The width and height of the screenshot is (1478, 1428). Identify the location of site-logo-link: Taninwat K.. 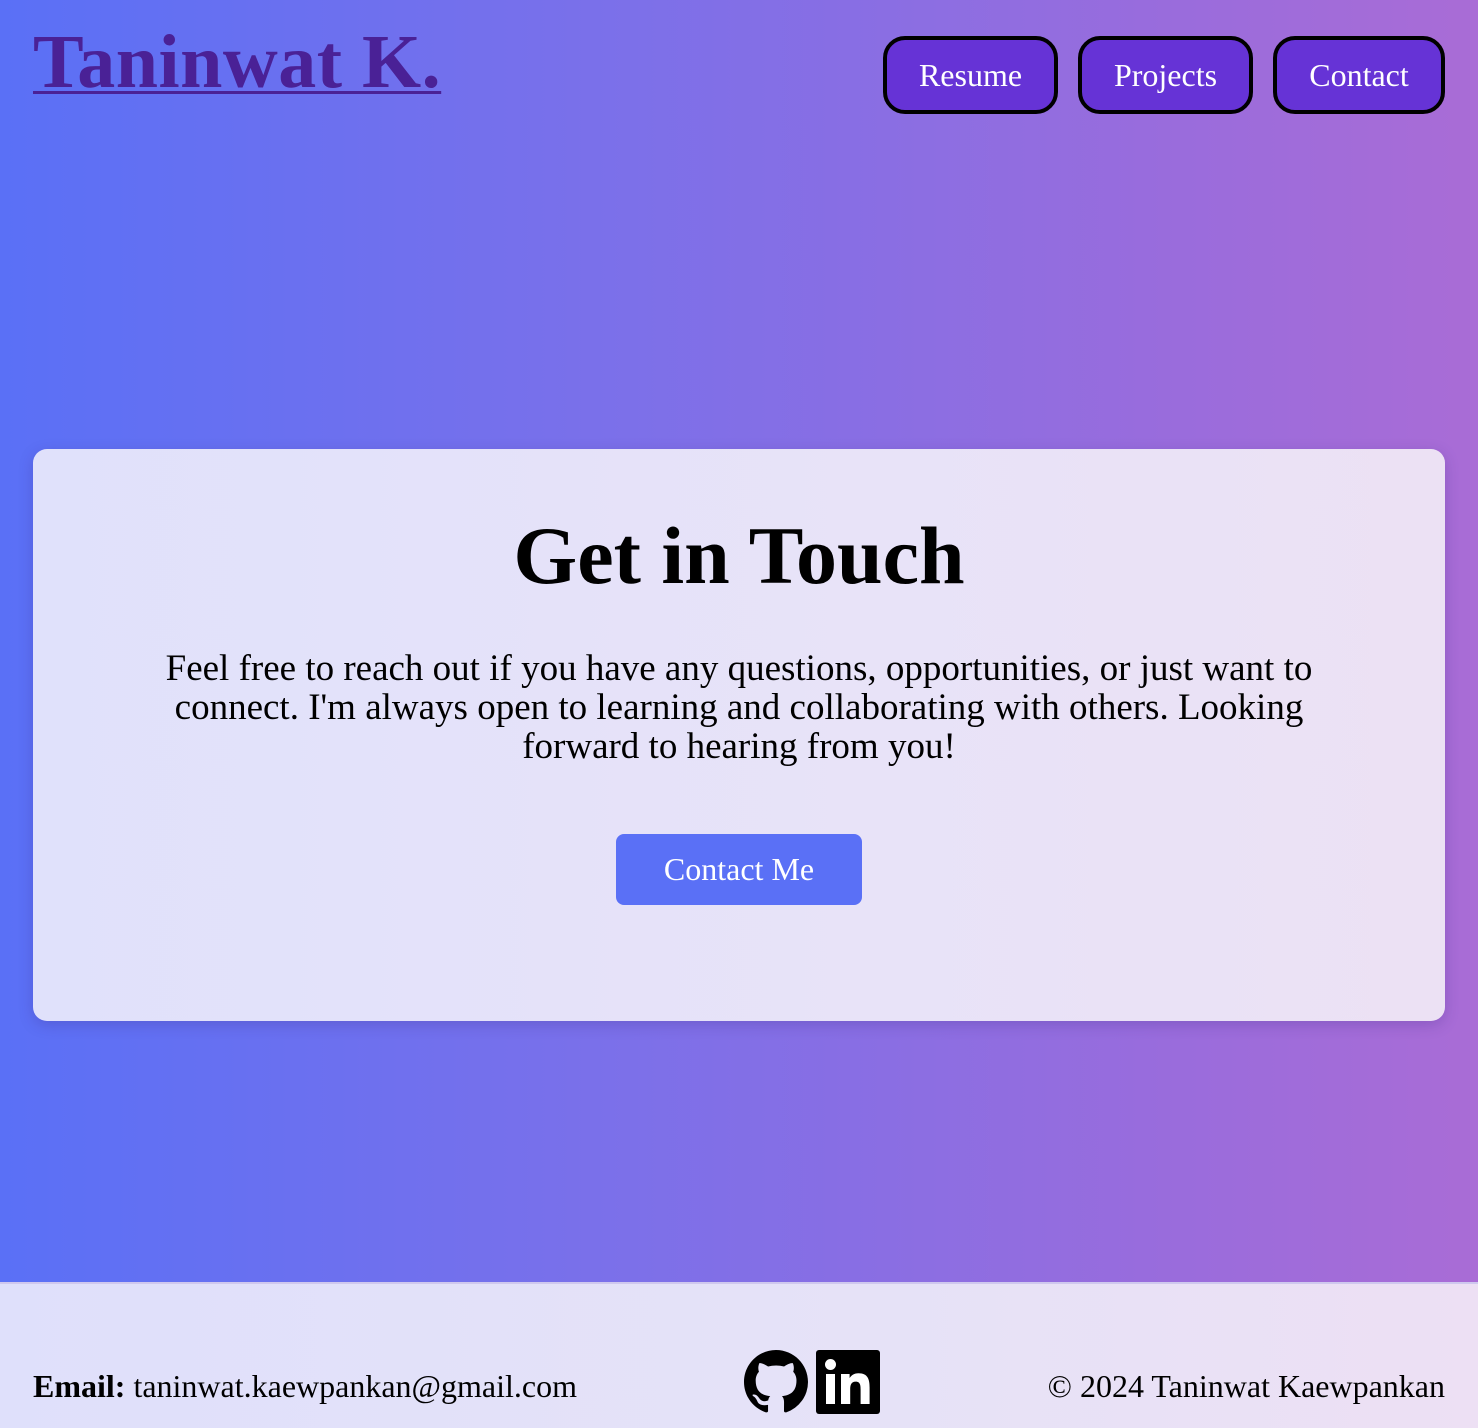
(237, 62).